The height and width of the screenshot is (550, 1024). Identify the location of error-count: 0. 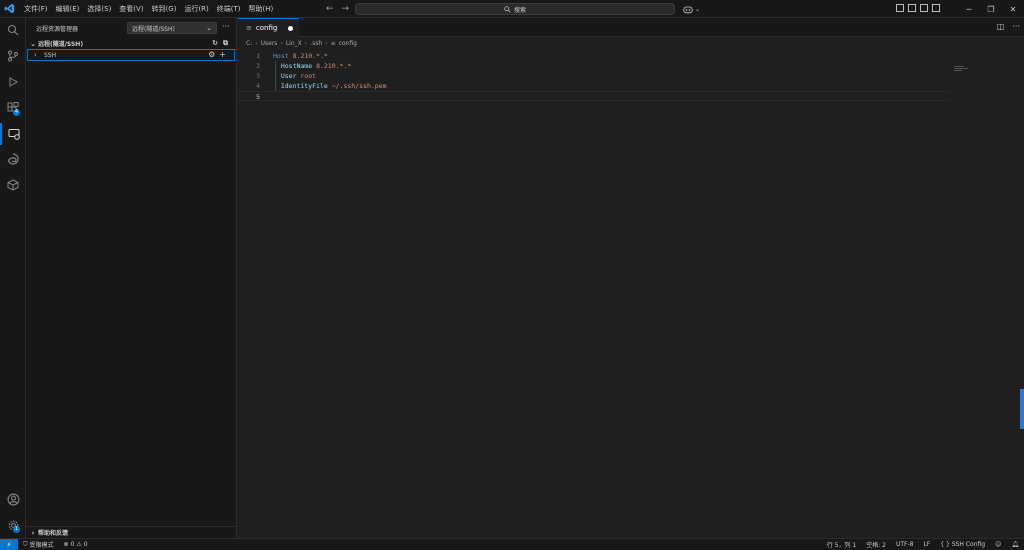
(72, 544).